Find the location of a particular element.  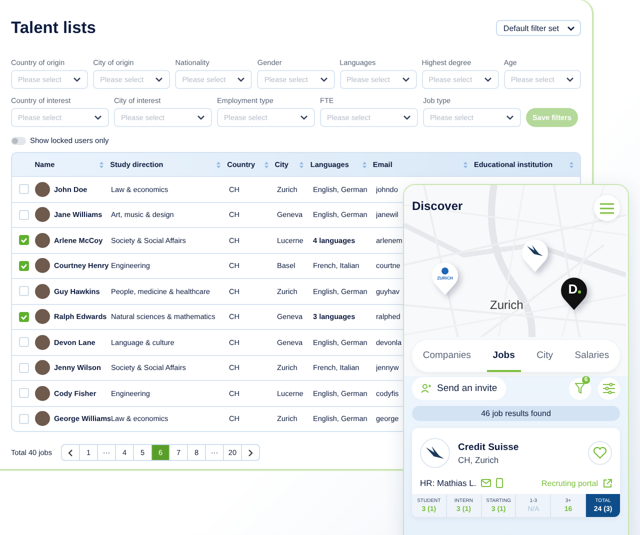

tab: Jobs is located at coordinates (503, 356).